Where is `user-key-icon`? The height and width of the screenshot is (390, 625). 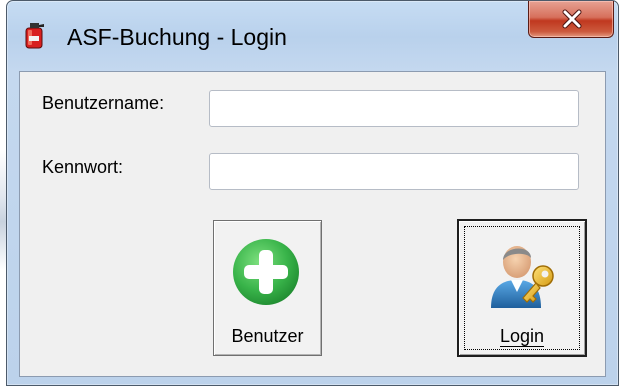
user-key-icon is located at coordinates (522, 277).